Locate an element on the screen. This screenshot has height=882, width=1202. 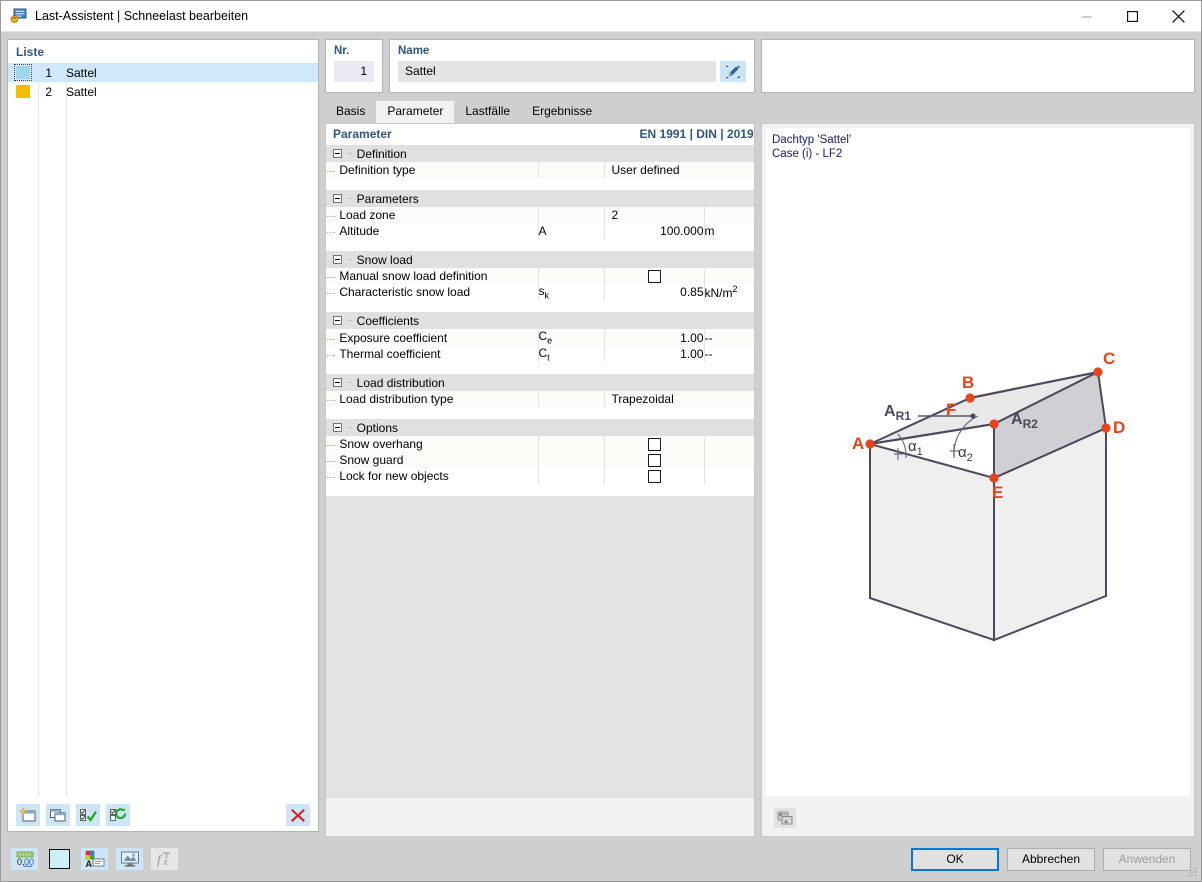
formula-button: f x is located at coordinates (164, 859).